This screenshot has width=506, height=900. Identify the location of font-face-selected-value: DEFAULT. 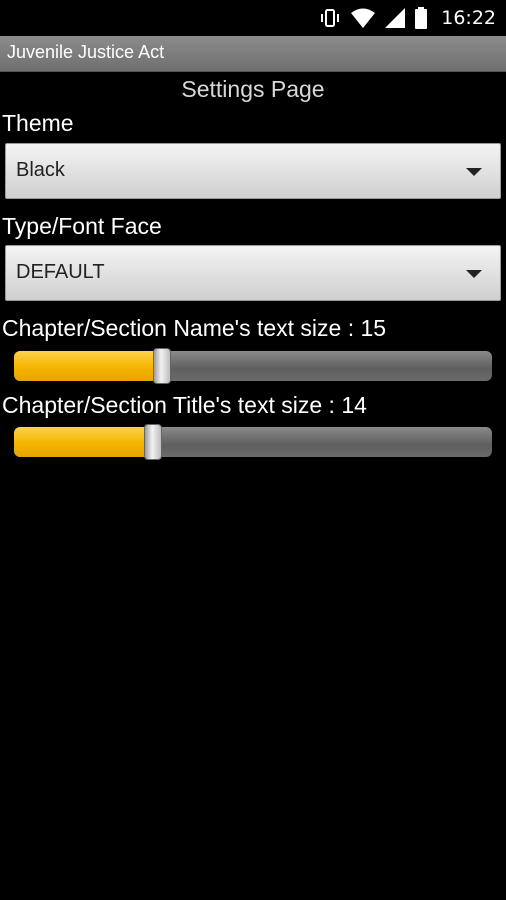
(60, 272).